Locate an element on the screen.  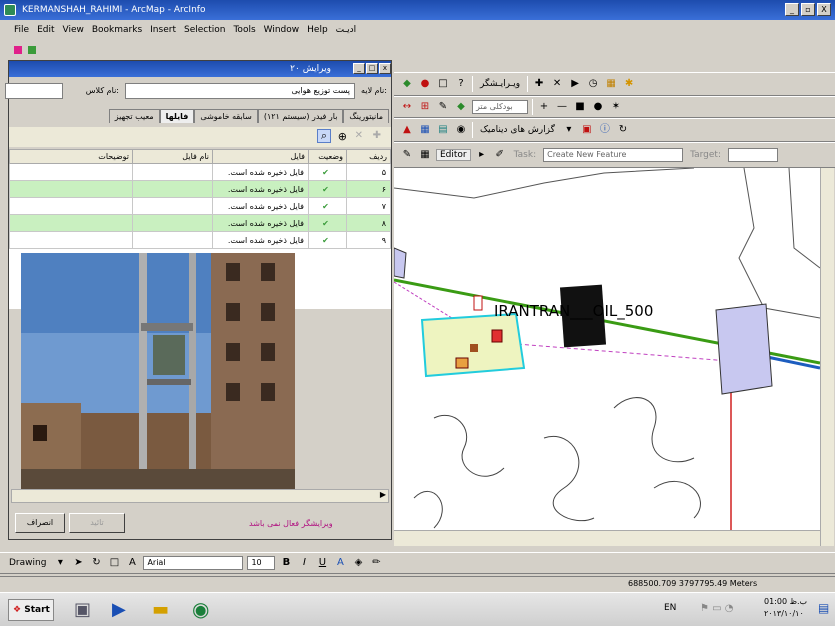
select-arrow-icon: ➤ is located at coordinates (78, 563).